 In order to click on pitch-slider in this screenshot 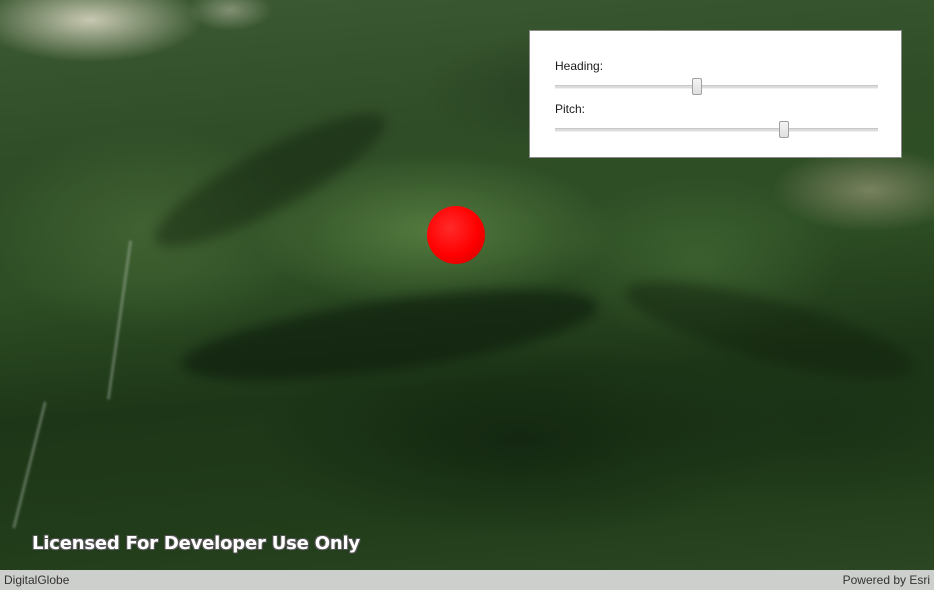, I will do `click(716, 130)`.